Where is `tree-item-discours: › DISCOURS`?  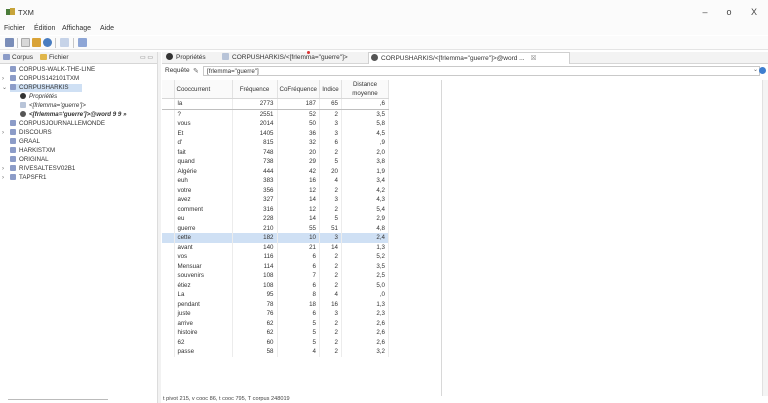 tree-item-discours: › DISCOURS is located at coordinates (76, 133).